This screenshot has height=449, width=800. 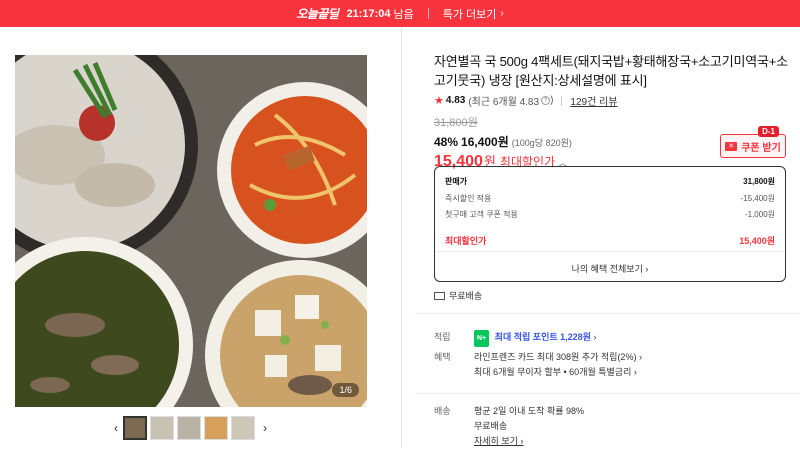 What do you see at coordinates (553, 372) in the screenshot?
I see `benefit-text: 최대 6개월 무이자 할부 • 60개월 특별금리` at bounding box center [553, 372].